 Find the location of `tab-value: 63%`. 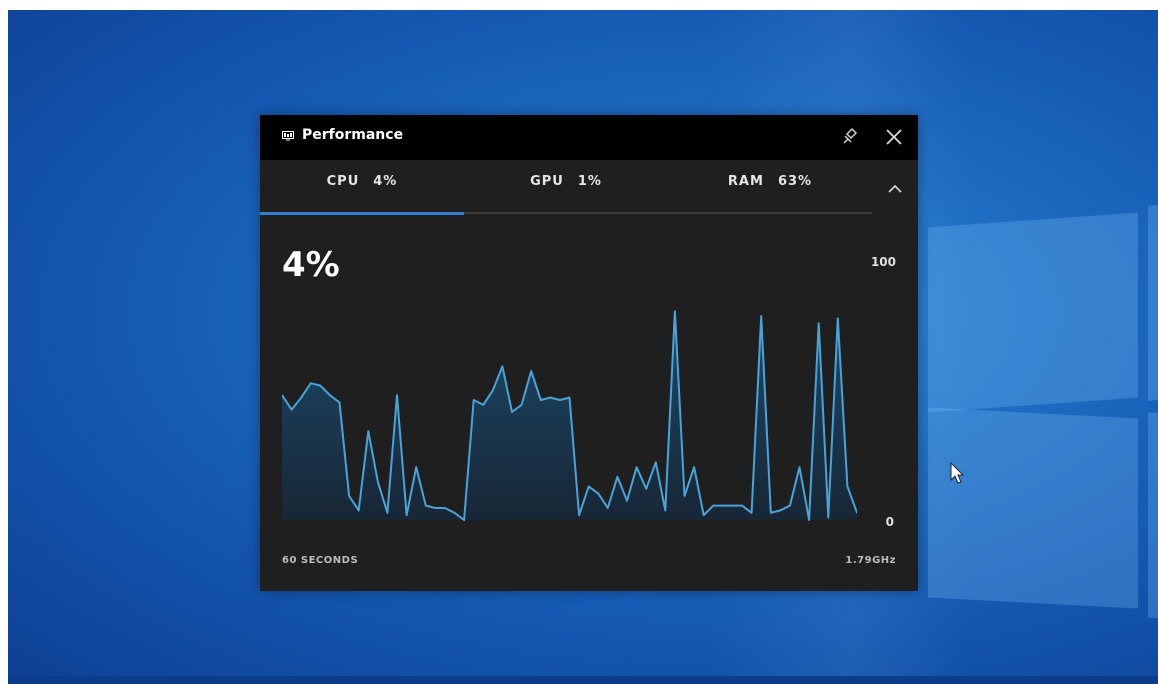

tab-value: 63% is located at coordinates (795, 181).